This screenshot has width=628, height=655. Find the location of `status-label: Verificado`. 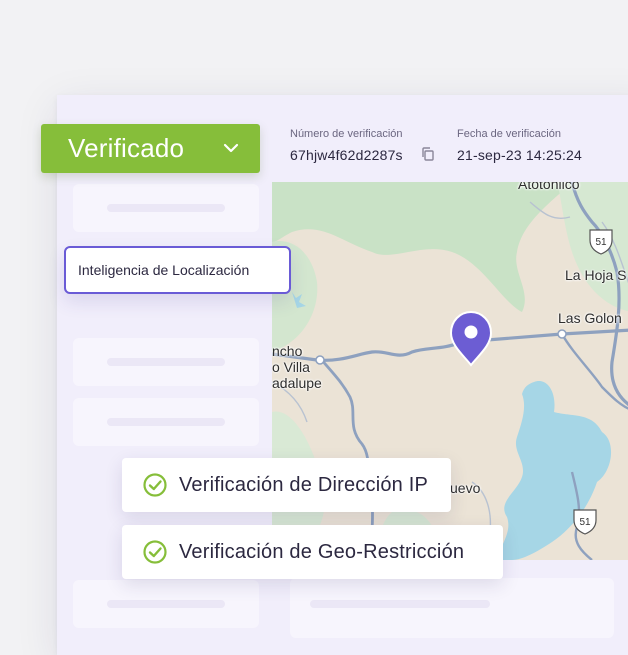

status-label: Verificado is located at coordinates (126, 148).